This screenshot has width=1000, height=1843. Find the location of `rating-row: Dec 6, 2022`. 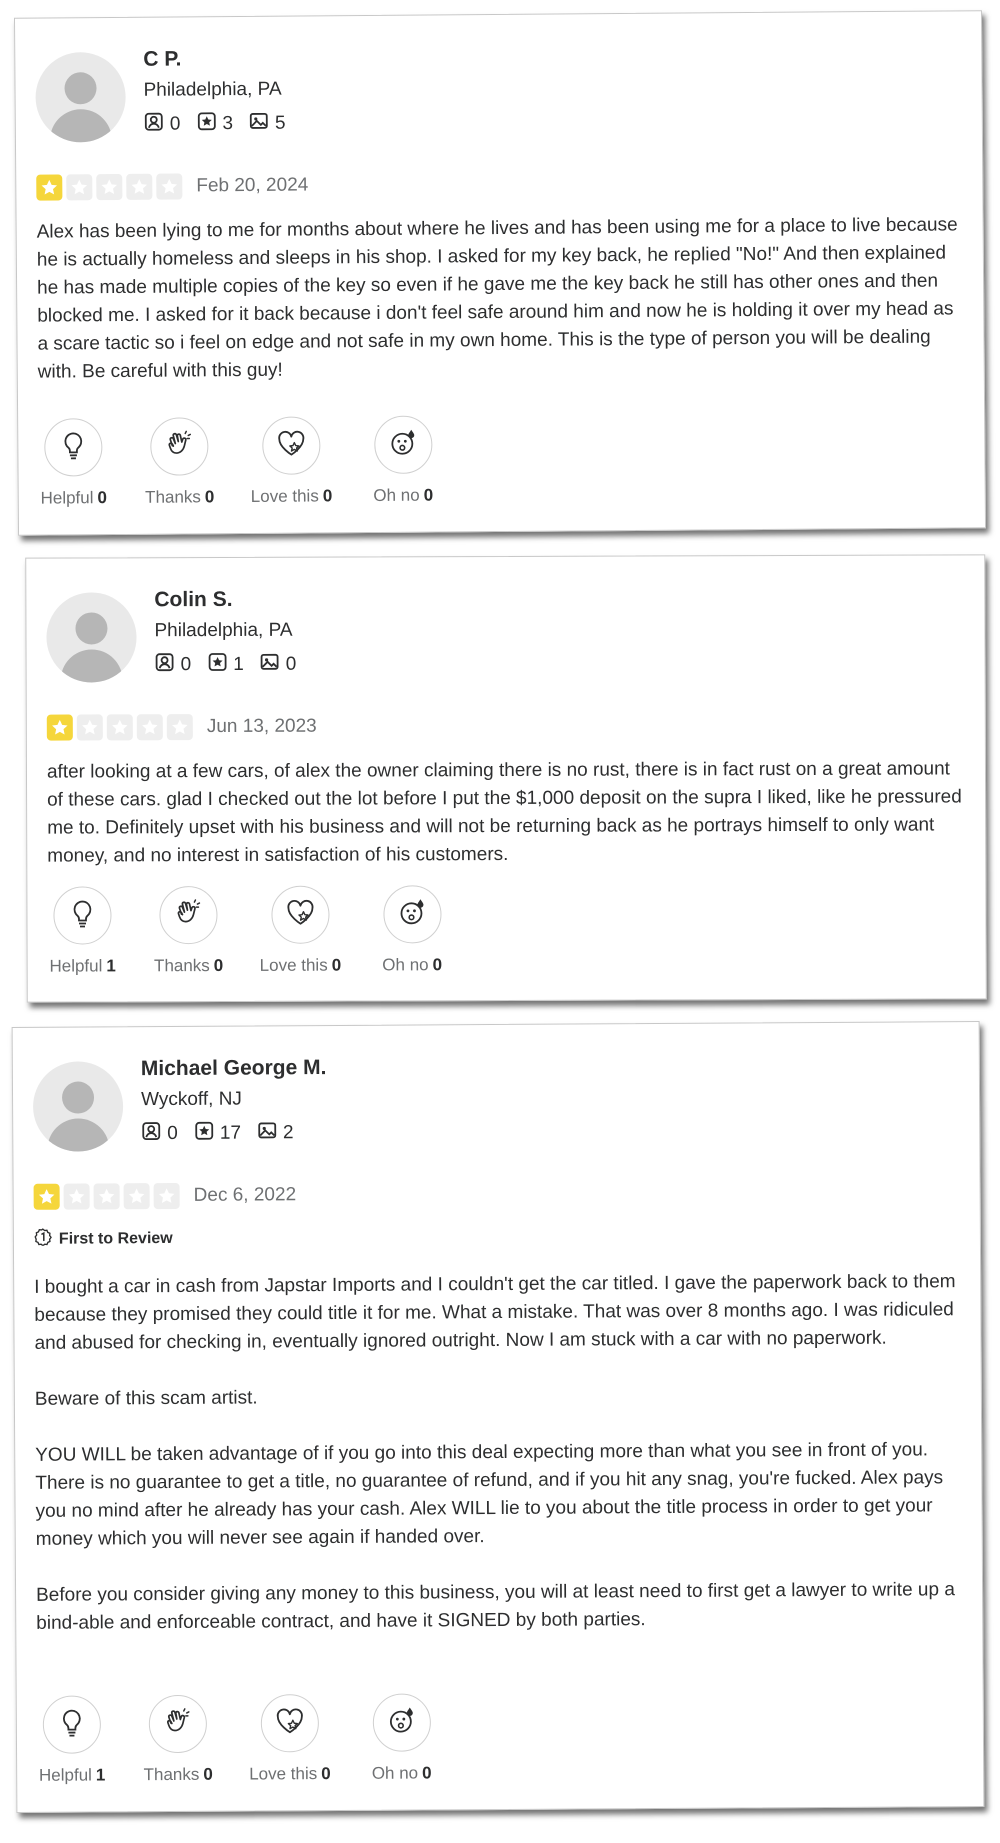

rating-row: Dec 6, 2022 is located at coordinates (165, 1196).